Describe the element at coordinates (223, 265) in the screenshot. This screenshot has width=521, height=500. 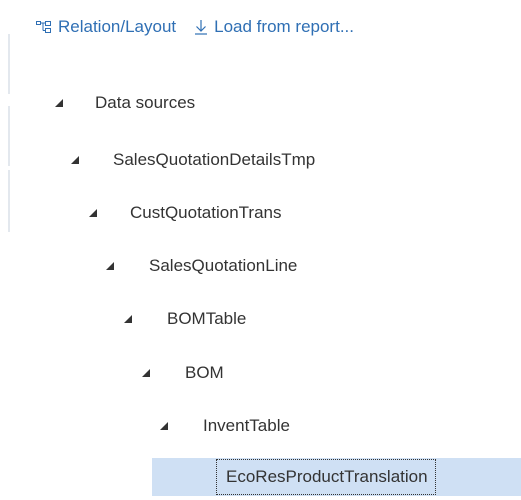
I see `tree-node-label: SalesQuotationLine` at that location.